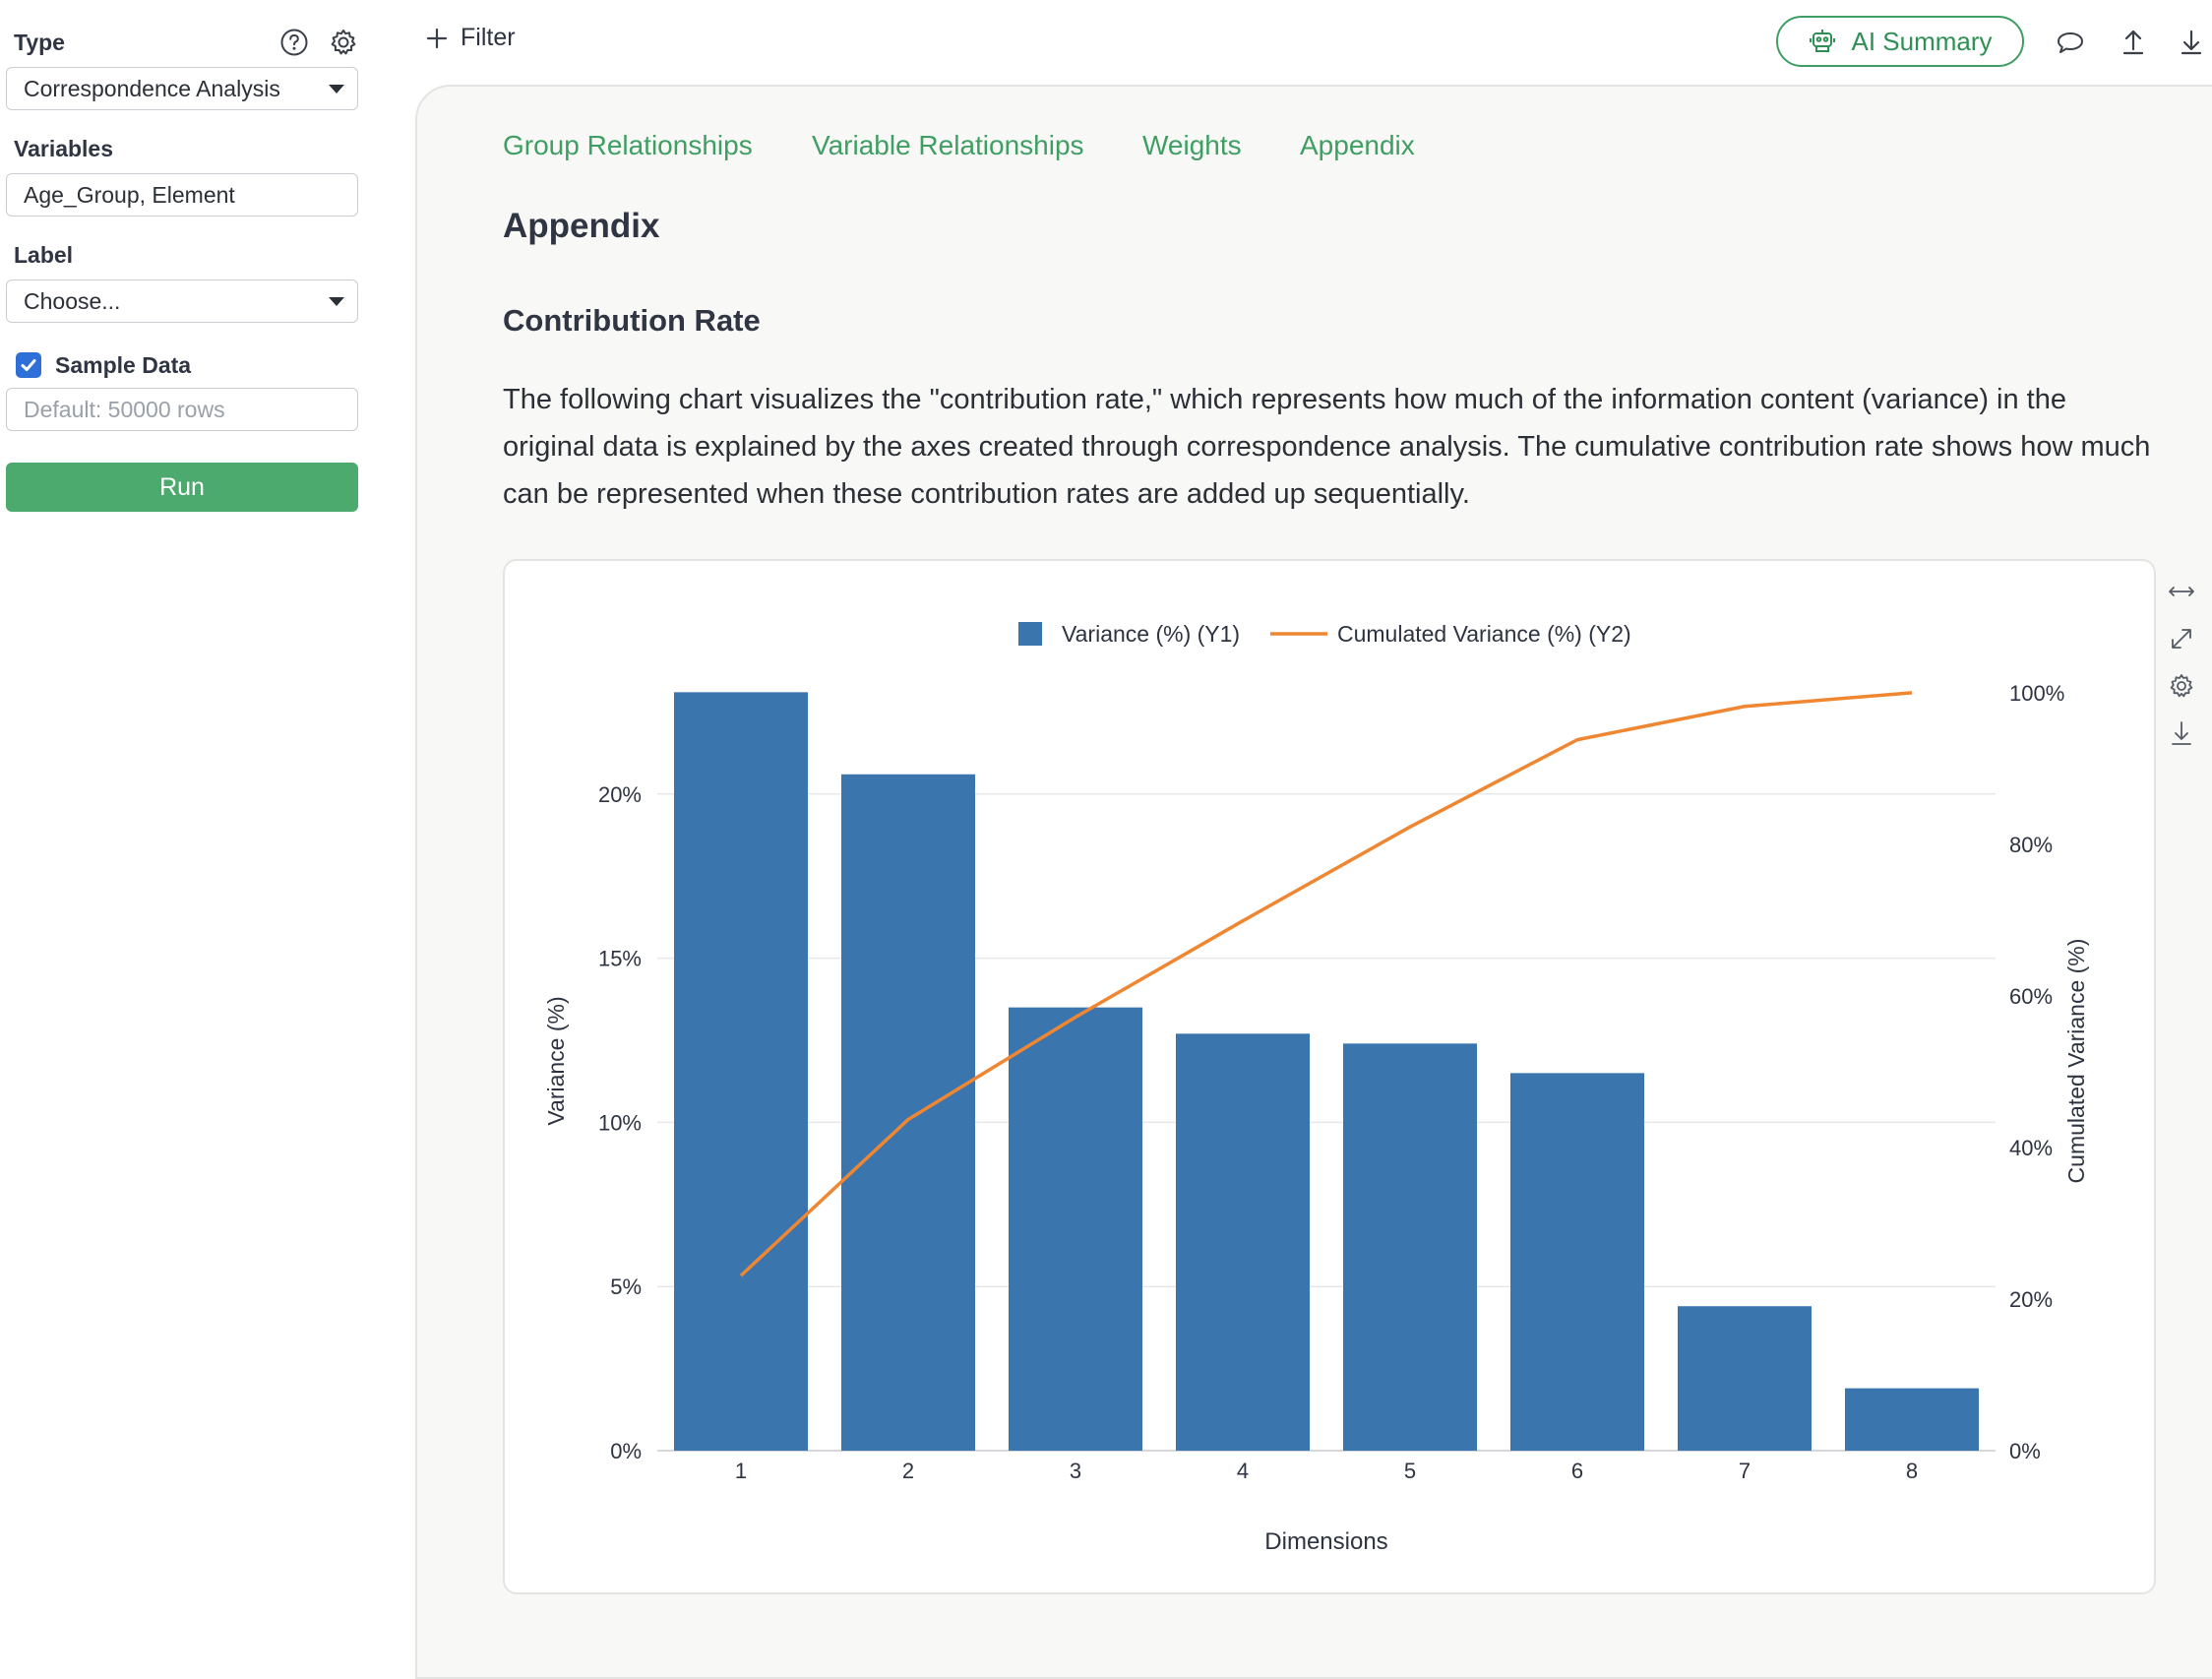 The width and height of the screenshot is (2212, 1679). Describe the element at coordinates (1243, 1471) in the screenshot. I see `x-tick-label: 4` at that location.